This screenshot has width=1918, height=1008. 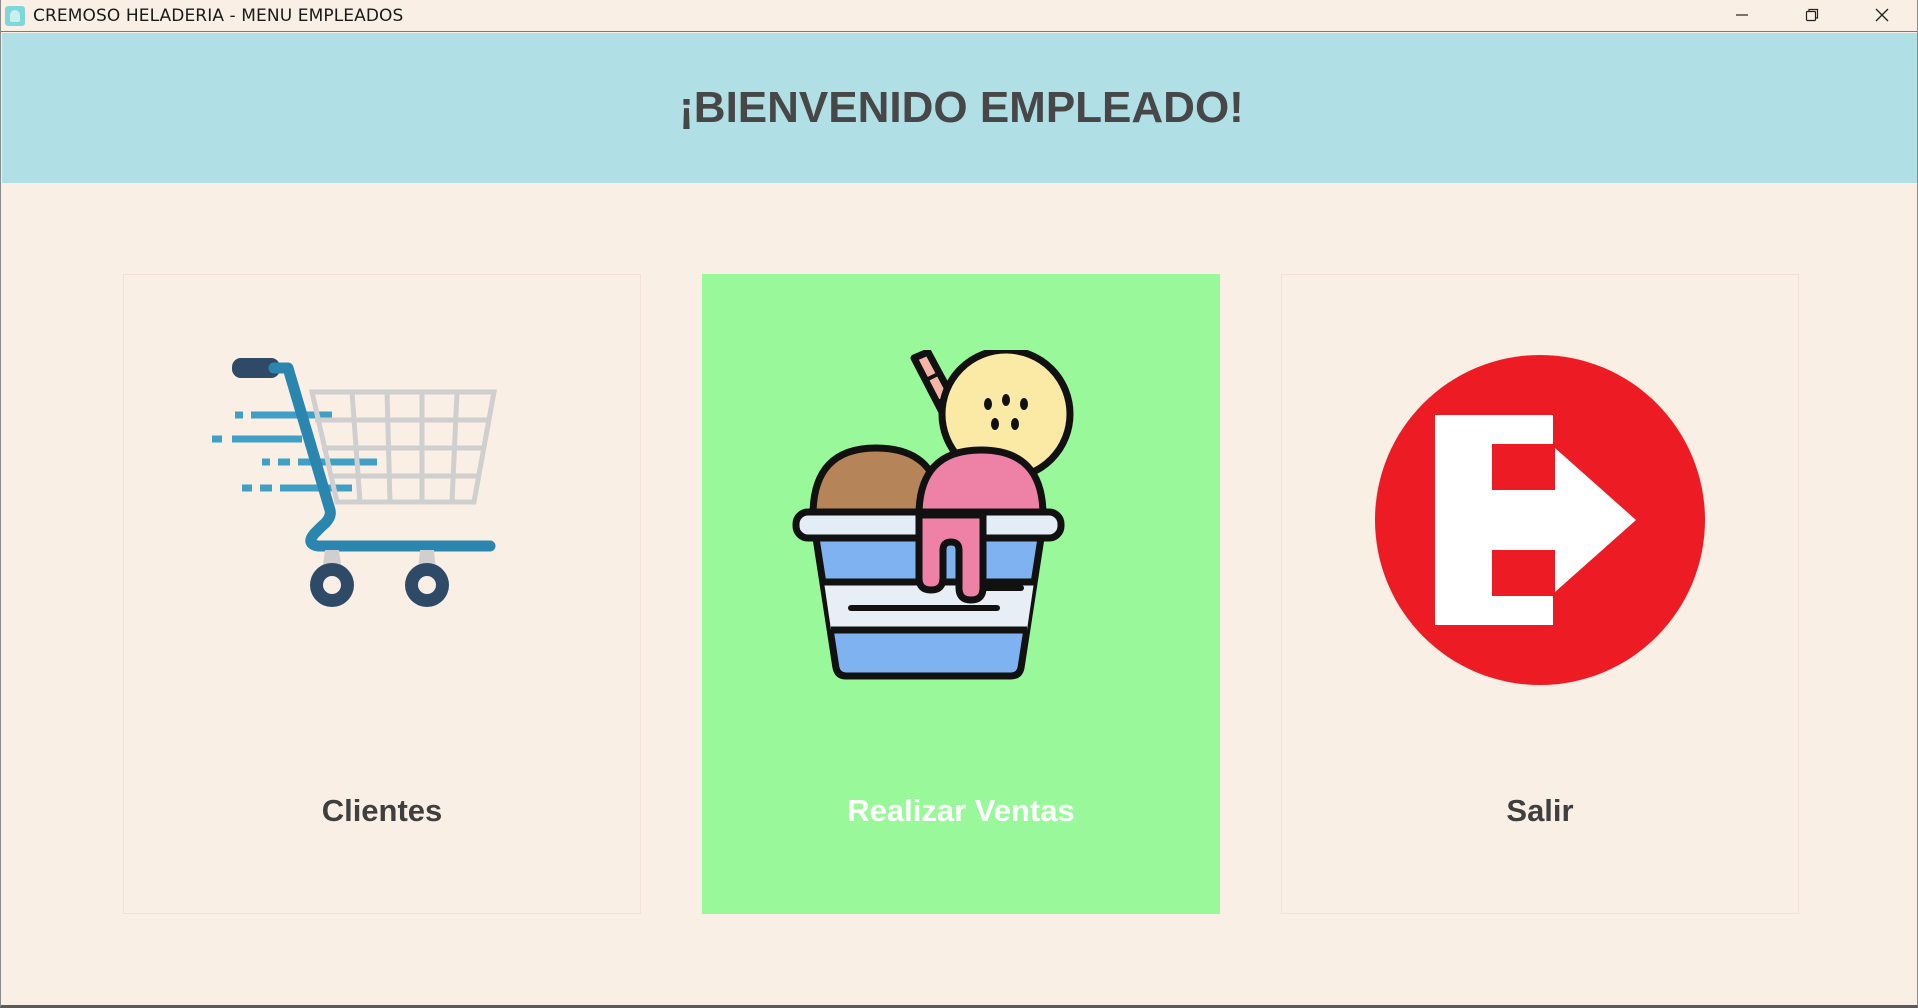 I want to click on minimize-icon, so click(x=1742, y=15).